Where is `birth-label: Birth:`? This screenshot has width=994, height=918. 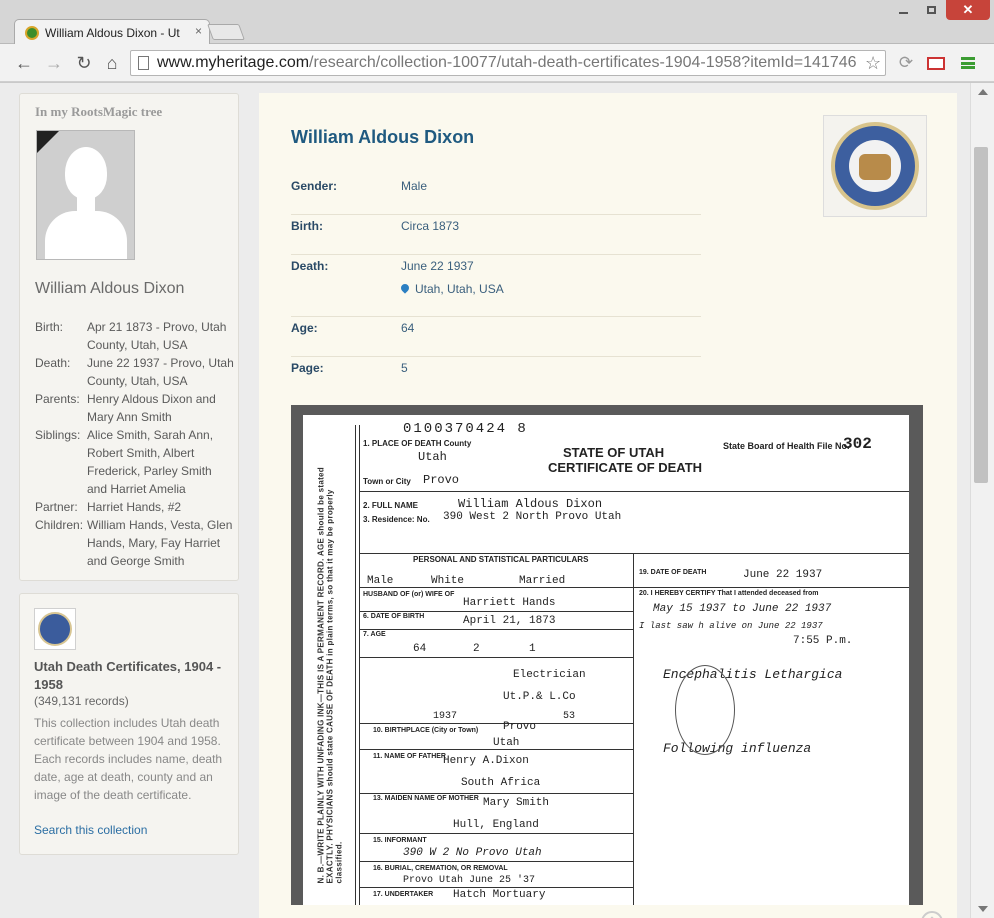
birth-label: Birth: is located at coordinates (307, 226).